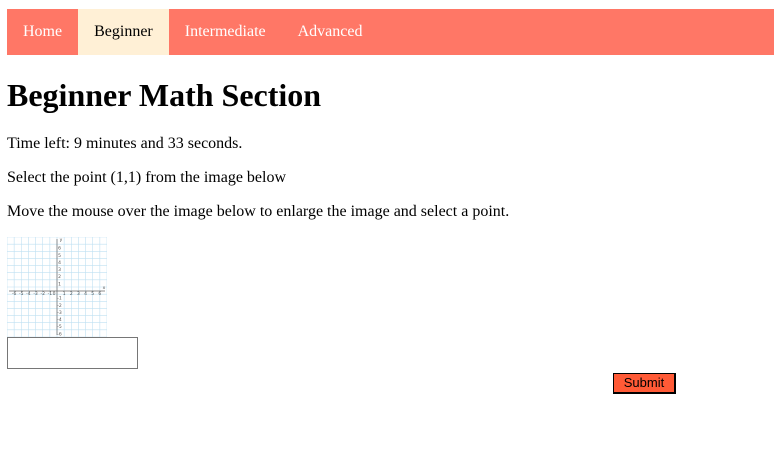  Describe the element at coordinates (54, 294) in the screenshot. I see `origin-label: 0` at that location.